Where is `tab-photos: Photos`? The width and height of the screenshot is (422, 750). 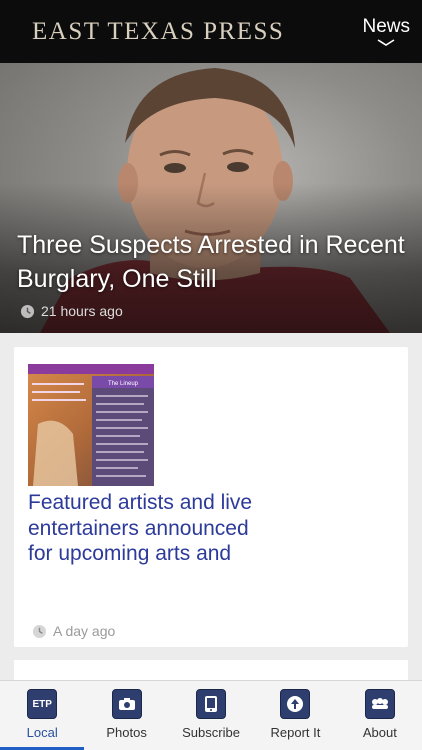
tab-photos: Photos is located at coordinates (126, 715).